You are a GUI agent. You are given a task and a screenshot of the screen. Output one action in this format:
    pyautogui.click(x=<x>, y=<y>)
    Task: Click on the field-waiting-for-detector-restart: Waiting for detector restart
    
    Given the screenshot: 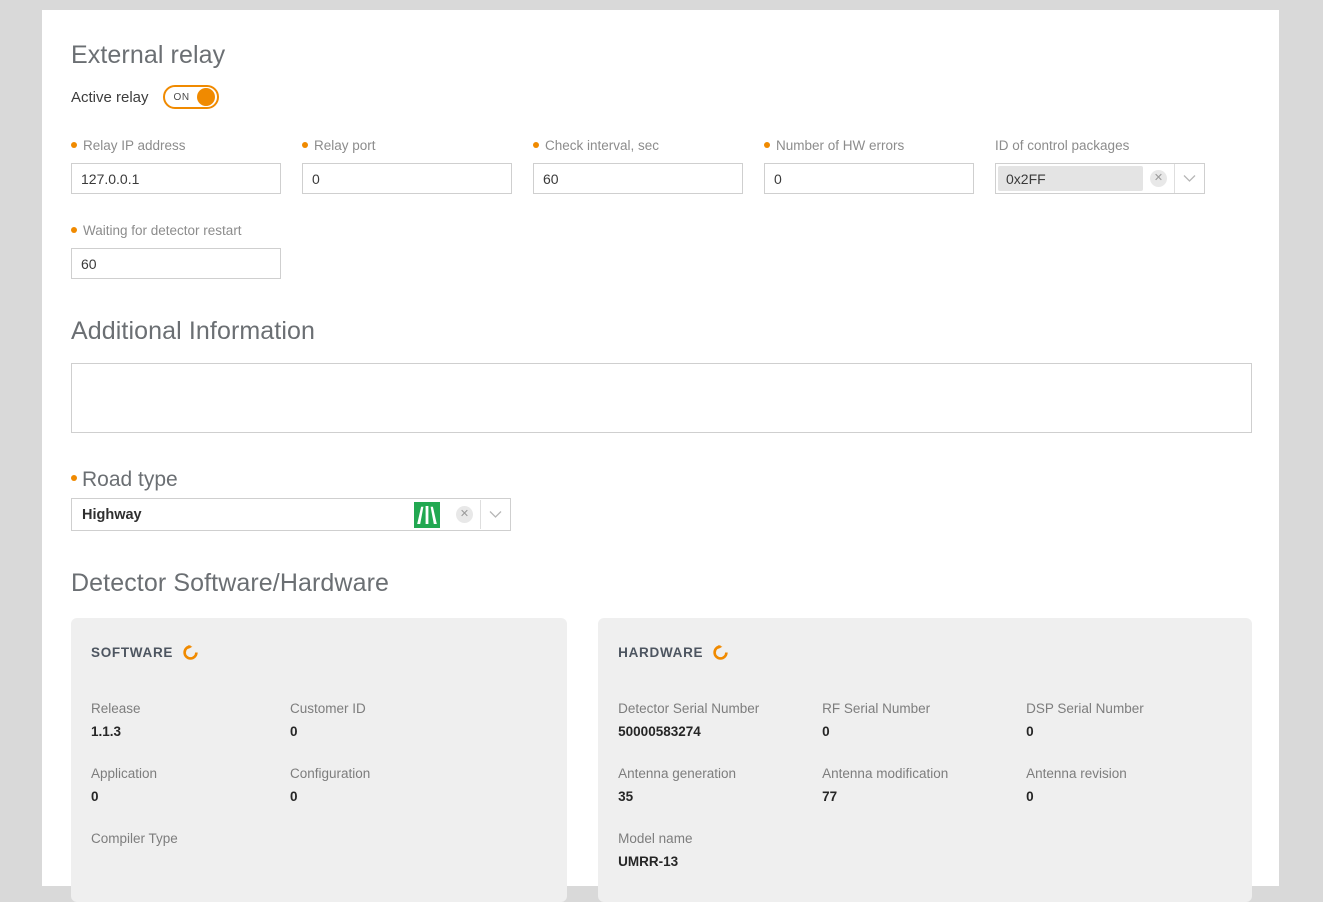 What is the action you would take?
    pyautogui.click(x=176, y=251)
    